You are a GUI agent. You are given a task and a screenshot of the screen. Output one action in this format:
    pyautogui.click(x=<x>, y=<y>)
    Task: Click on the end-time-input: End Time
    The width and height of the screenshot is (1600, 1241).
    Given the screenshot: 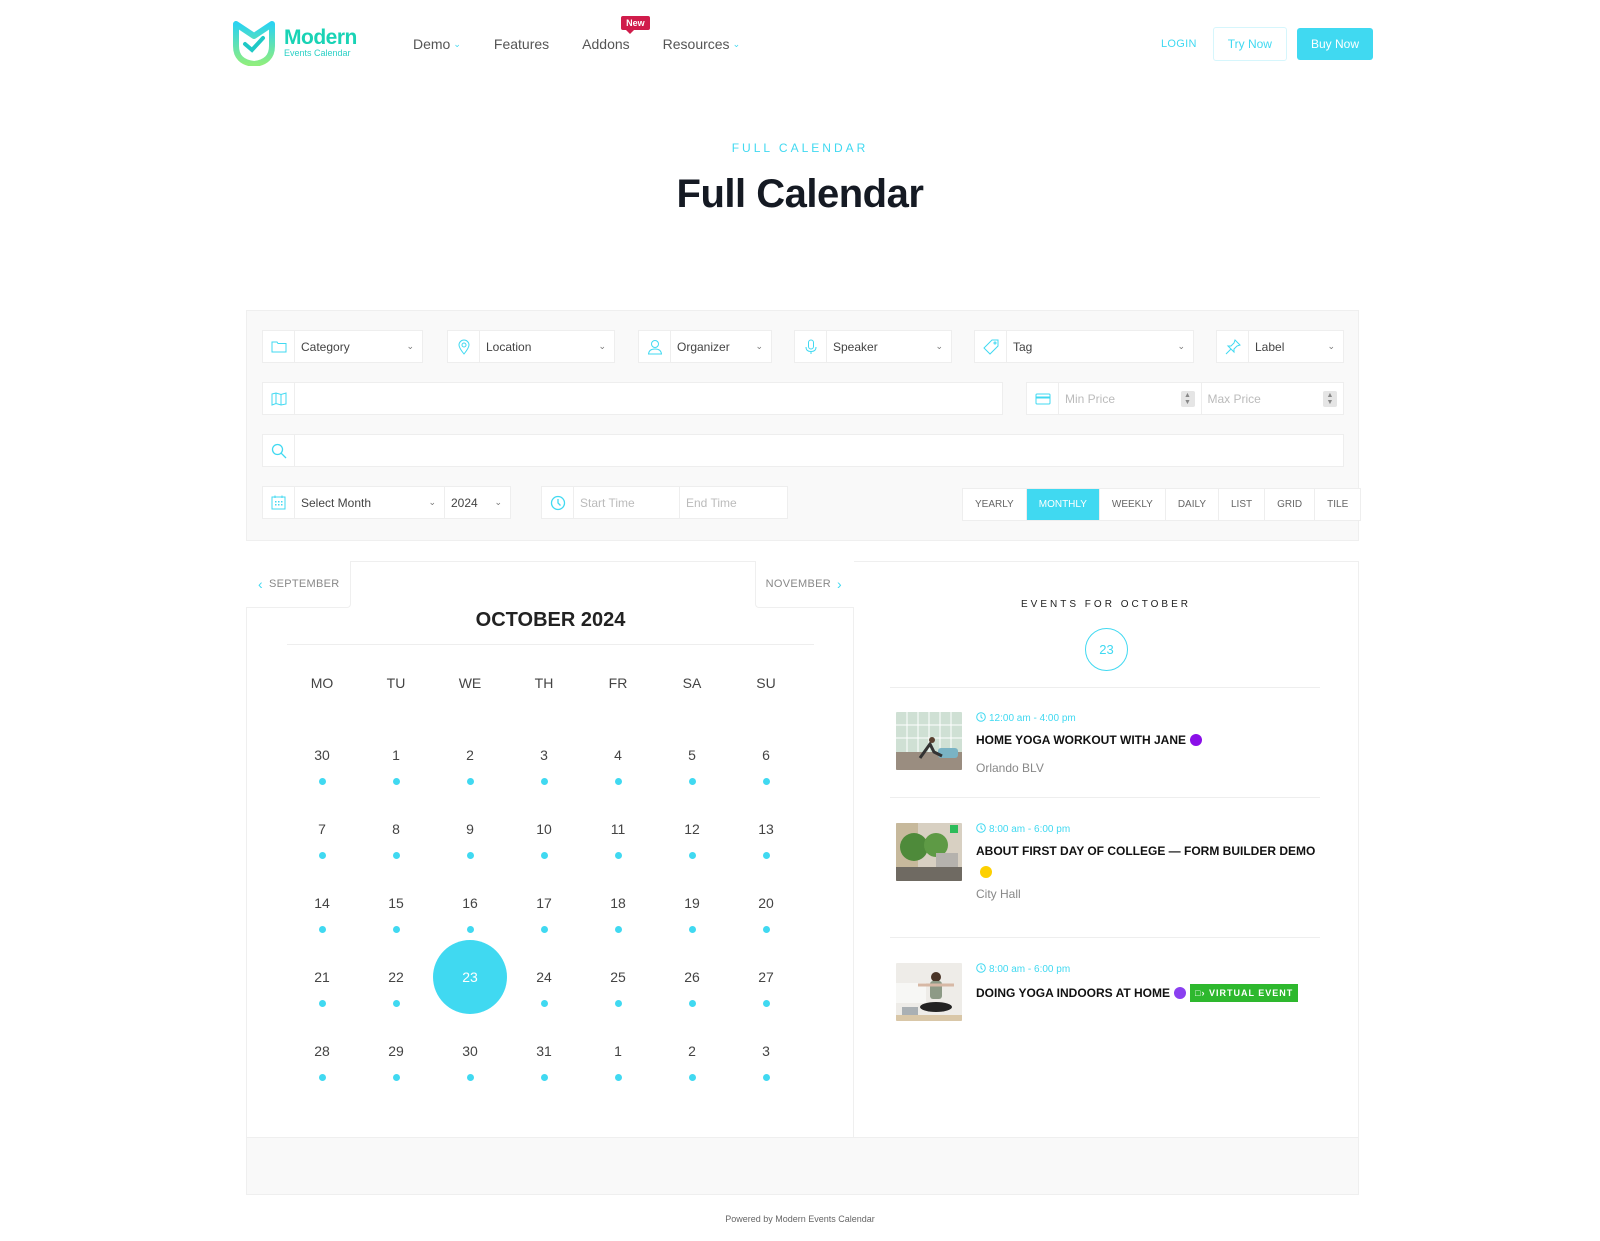 What is the action you would take?
    pyautogui.click(x=733, y=502)
    